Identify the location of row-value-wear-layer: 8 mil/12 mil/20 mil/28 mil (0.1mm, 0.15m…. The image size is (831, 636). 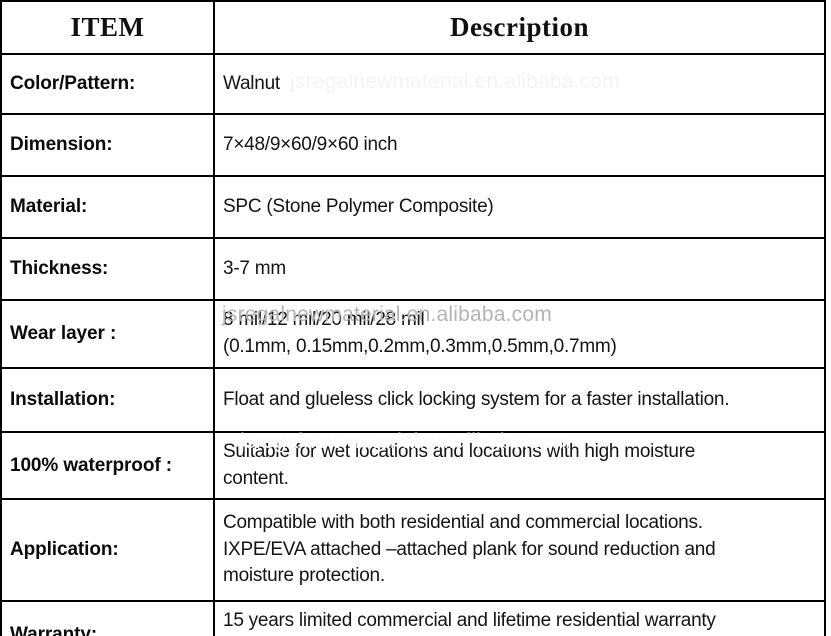
(519, 334).